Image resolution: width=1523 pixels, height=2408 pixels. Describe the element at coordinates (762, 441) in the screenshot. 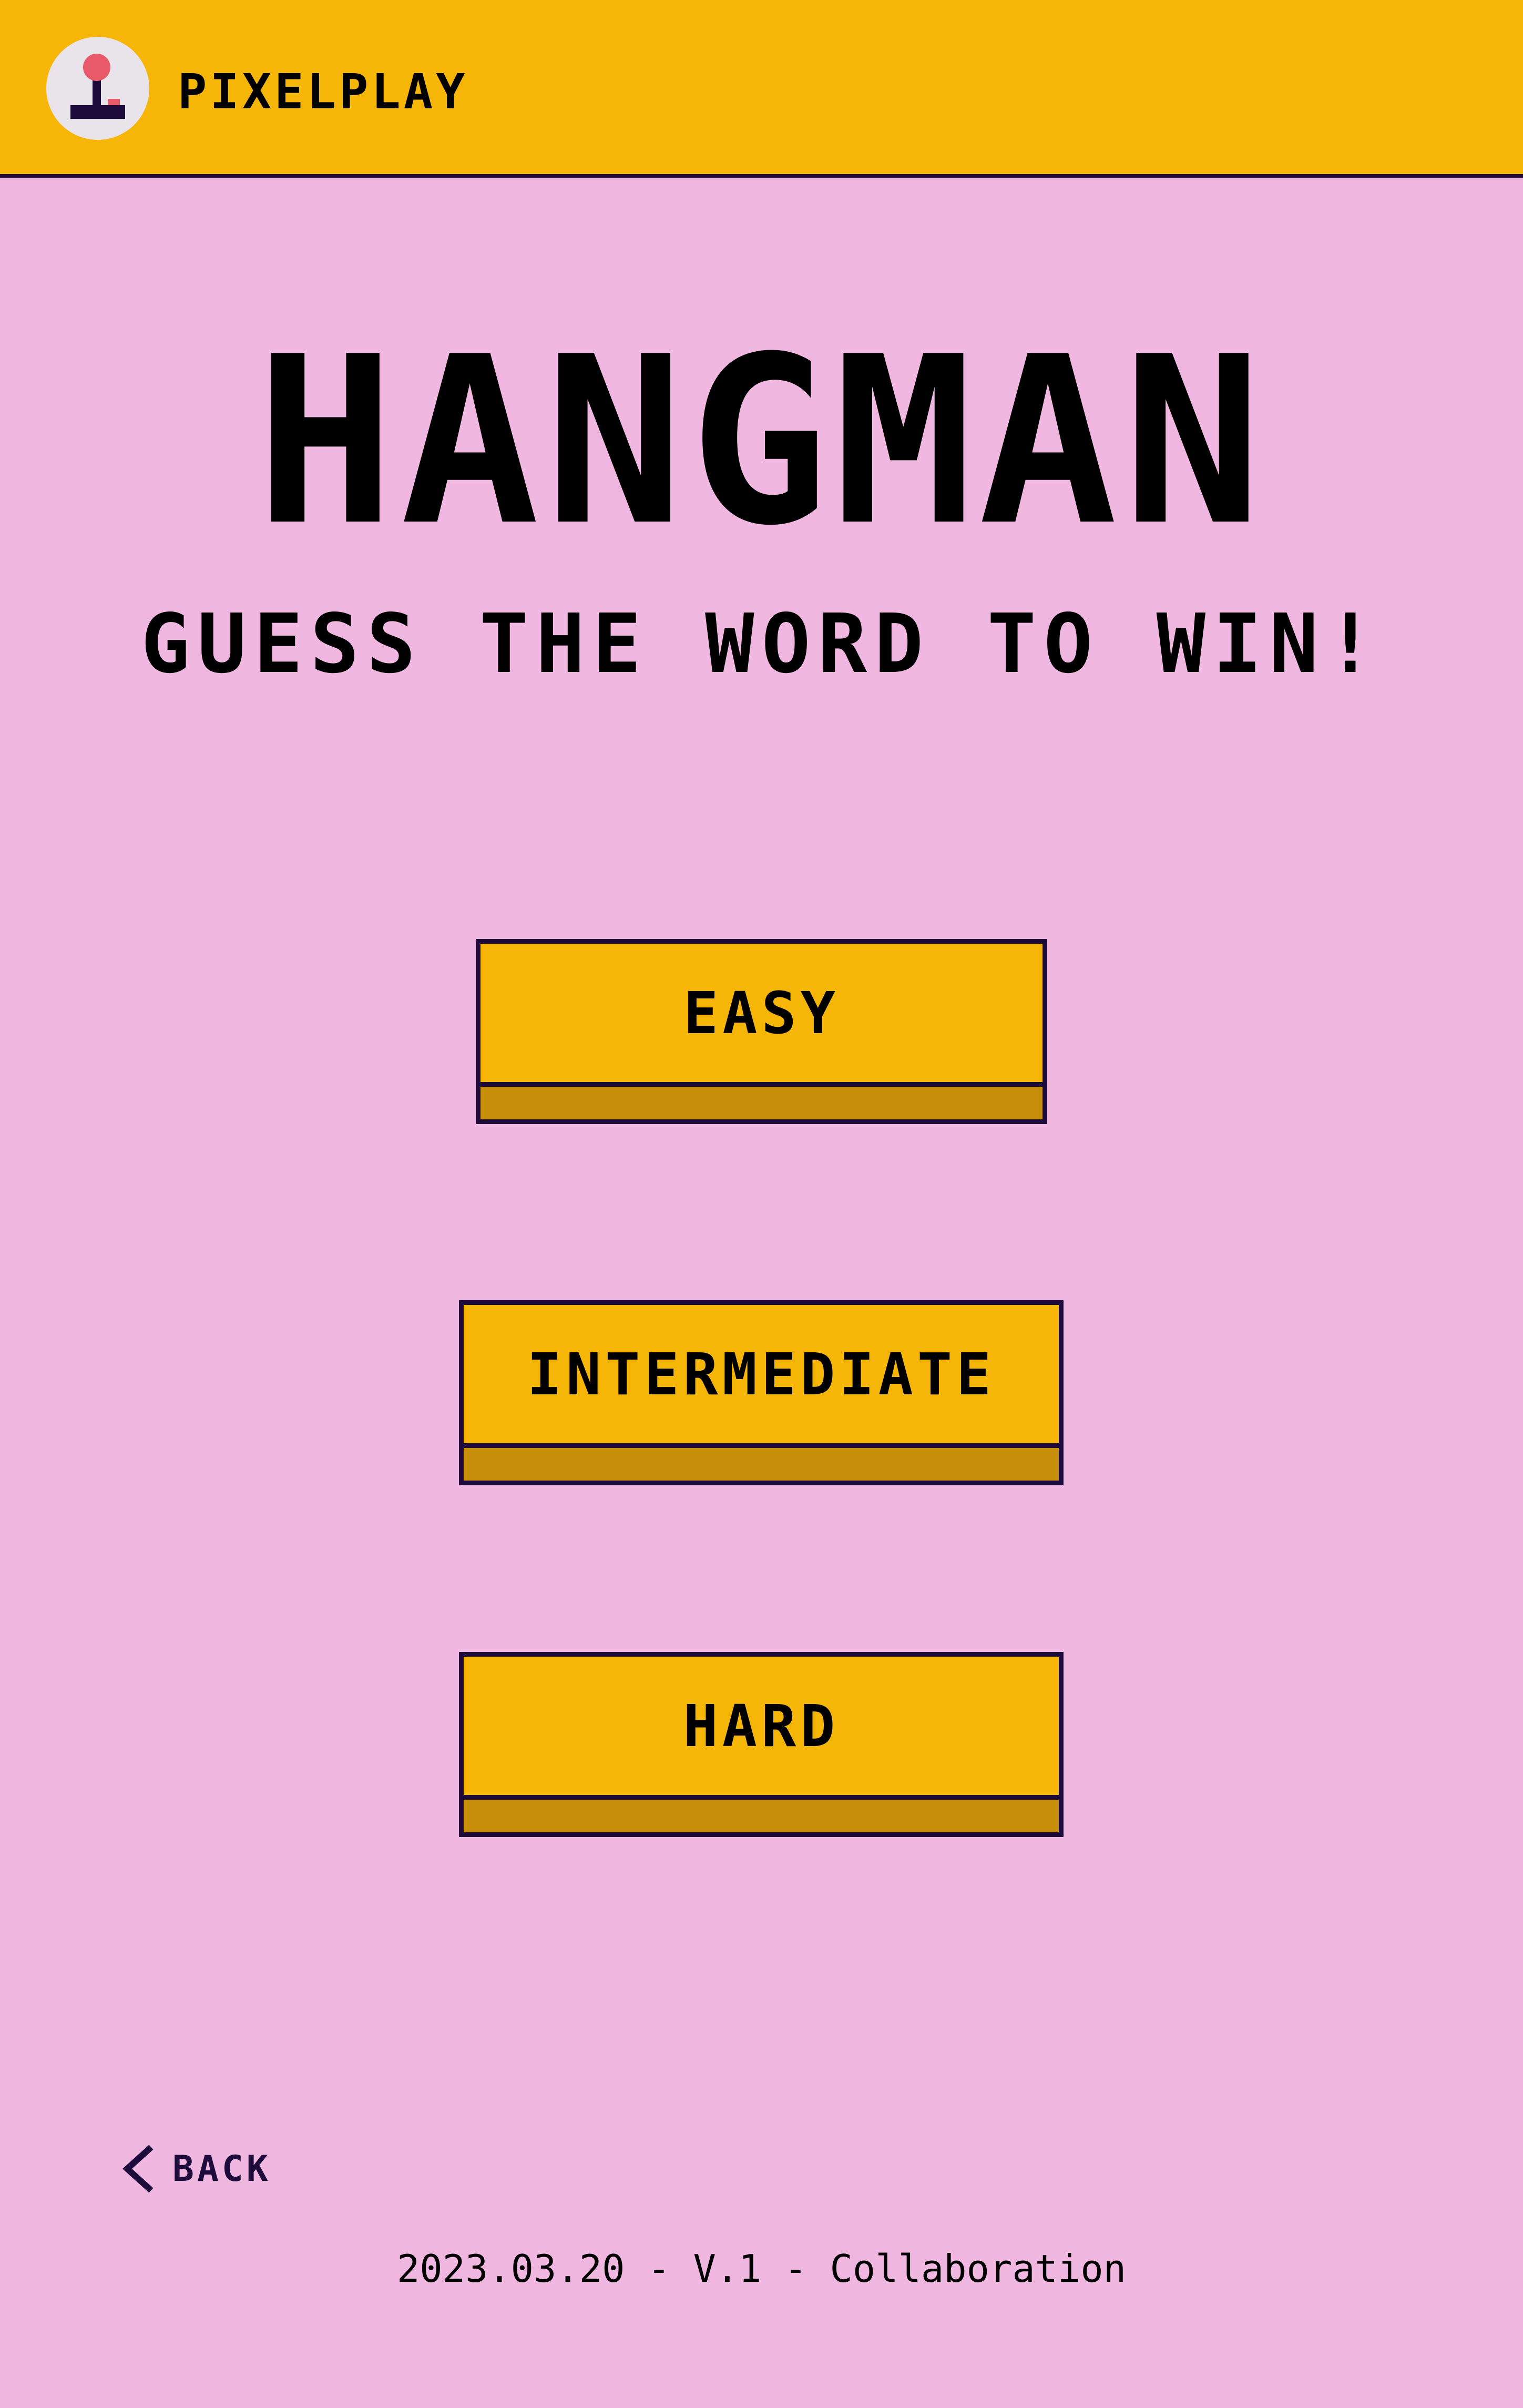

I see `page-title: HANGMAN` at that location.